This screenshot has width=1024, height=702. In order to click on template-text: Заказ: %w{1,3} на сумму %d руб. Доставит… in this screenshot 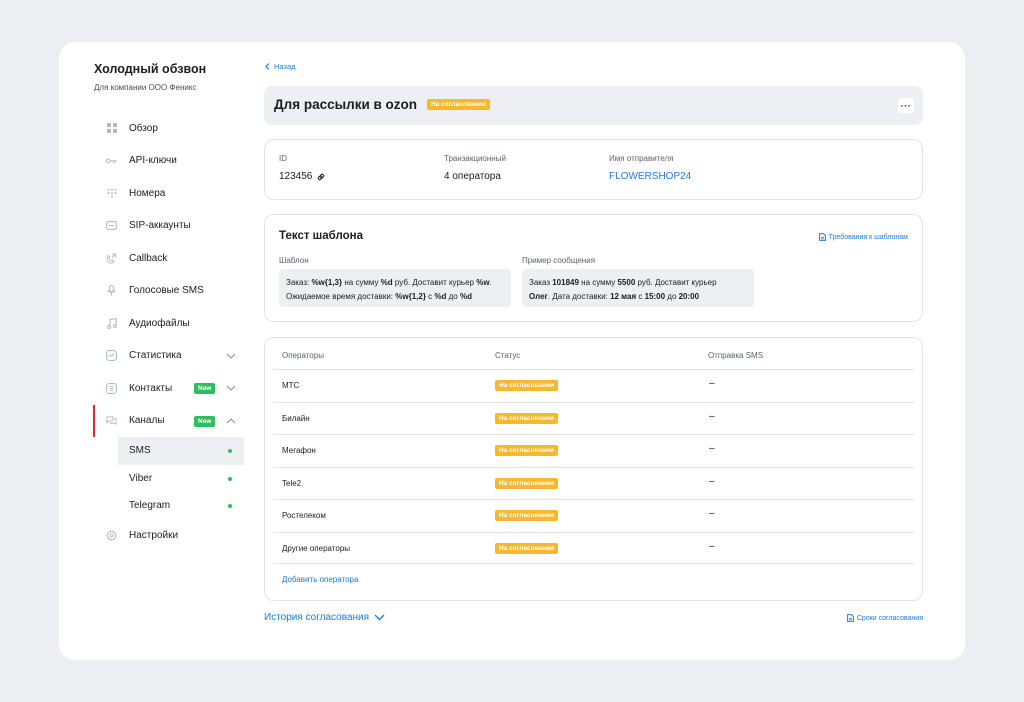, I will do `click(395, 288)`.